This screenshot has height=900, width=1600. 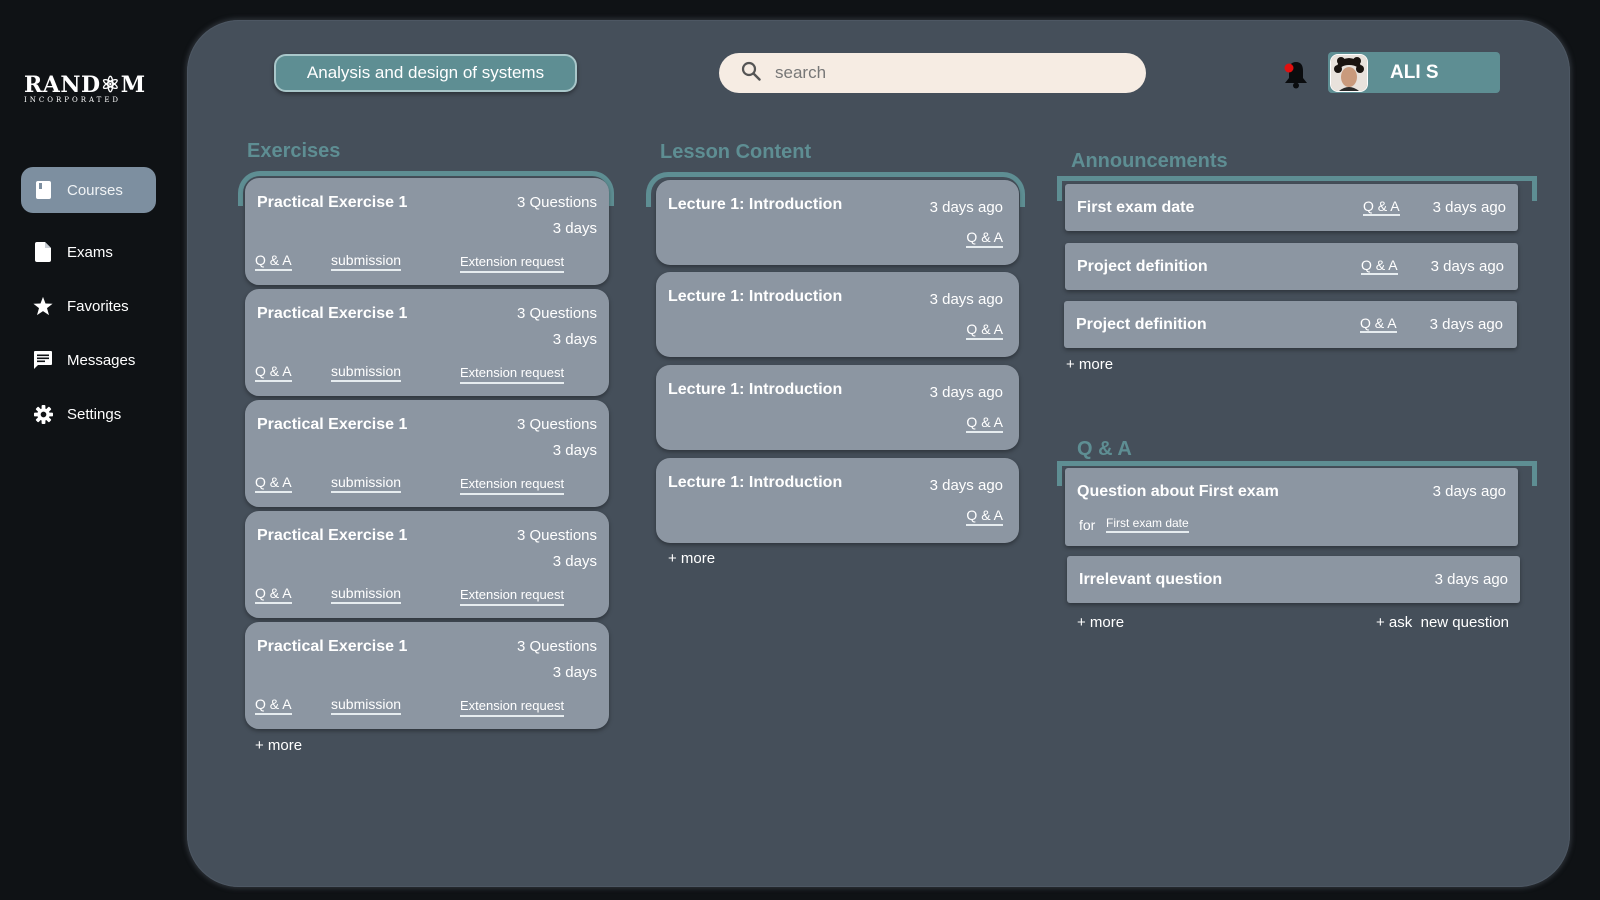 I want to click on sidebar-item-settings: Settings, so click(x=88, y=414).